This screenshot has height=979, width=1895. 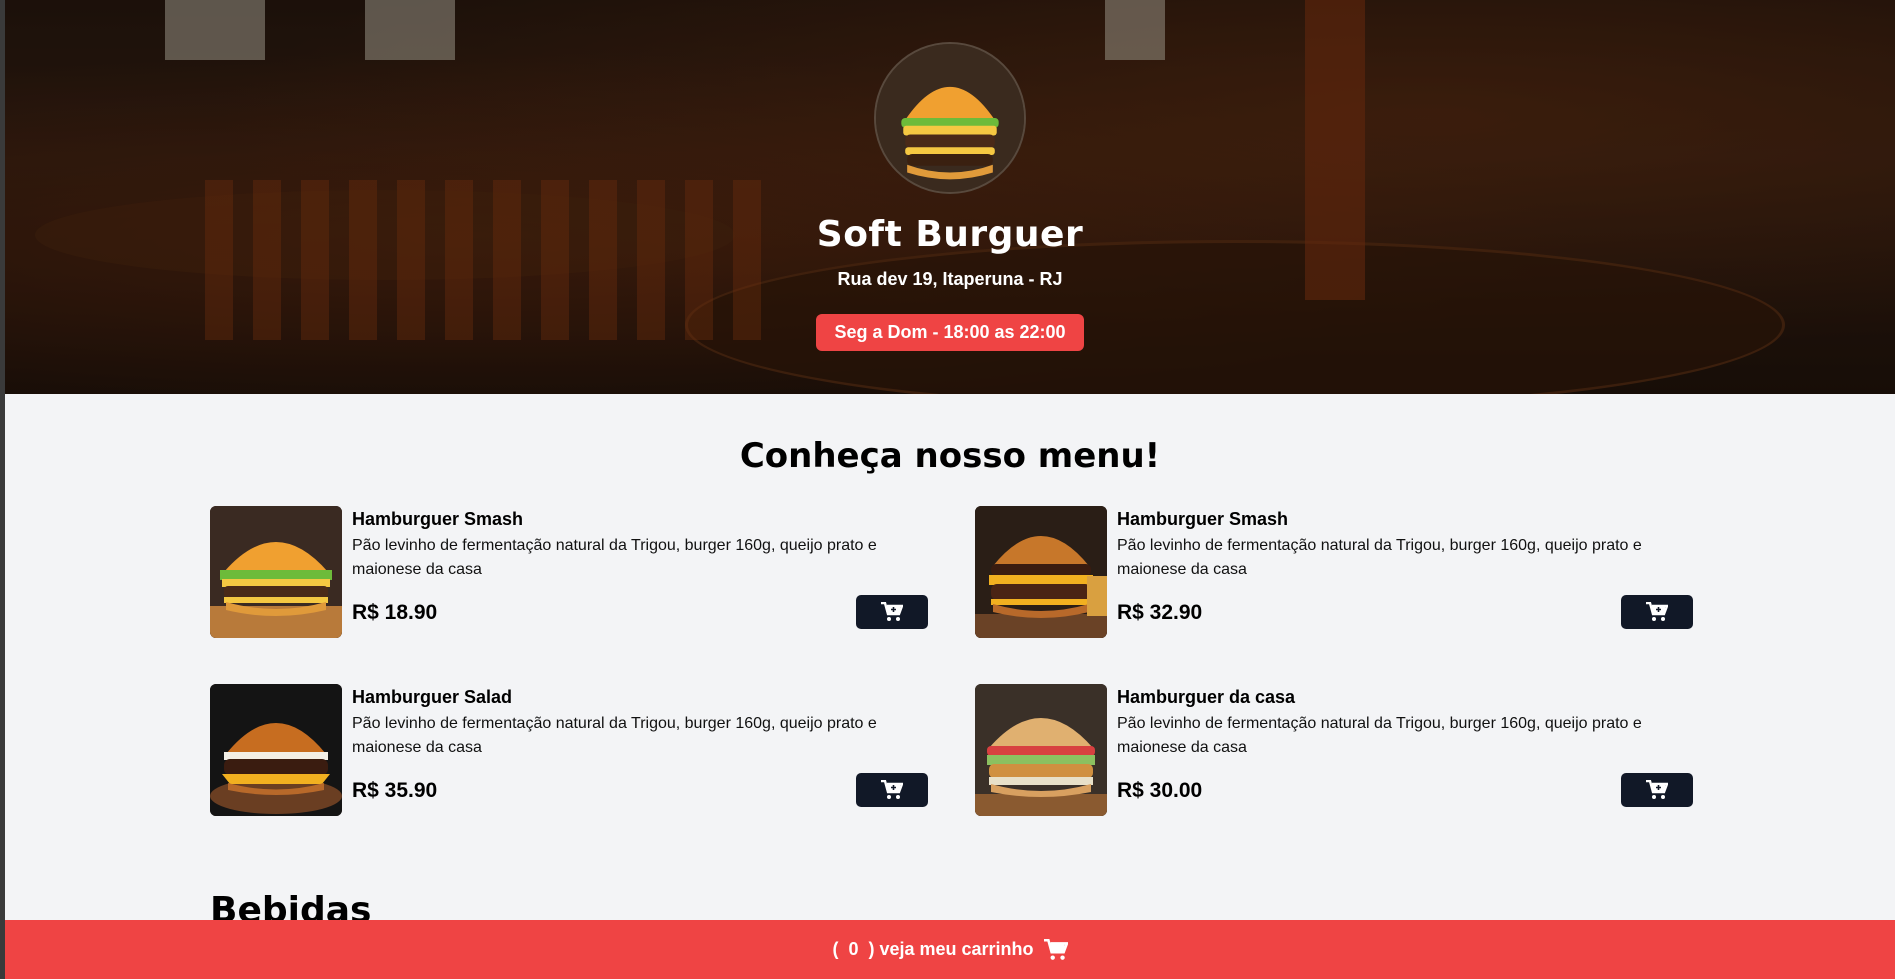 What do you see at coordinates (950, 456) in the screenshot?
I see `menu-heading: Conheça nosso menu!` at bounding box center [950, 456].